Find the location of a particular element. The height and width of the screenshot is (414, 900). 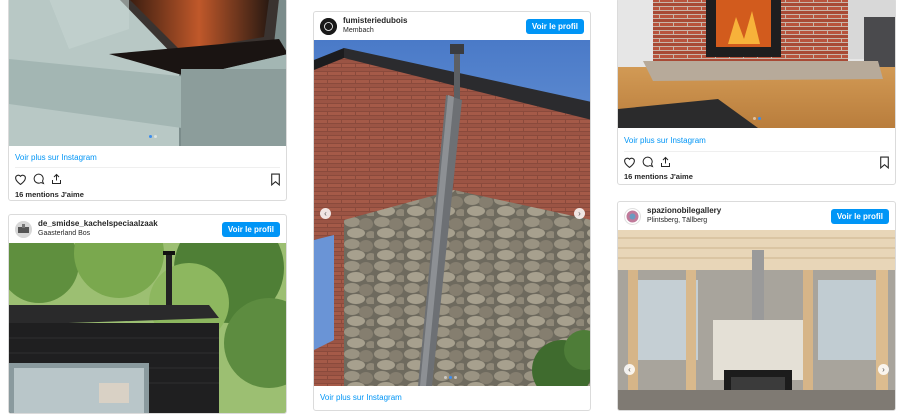

username: de_smidse_kachelspeciaalzaak is located at coordinates (130, 224).